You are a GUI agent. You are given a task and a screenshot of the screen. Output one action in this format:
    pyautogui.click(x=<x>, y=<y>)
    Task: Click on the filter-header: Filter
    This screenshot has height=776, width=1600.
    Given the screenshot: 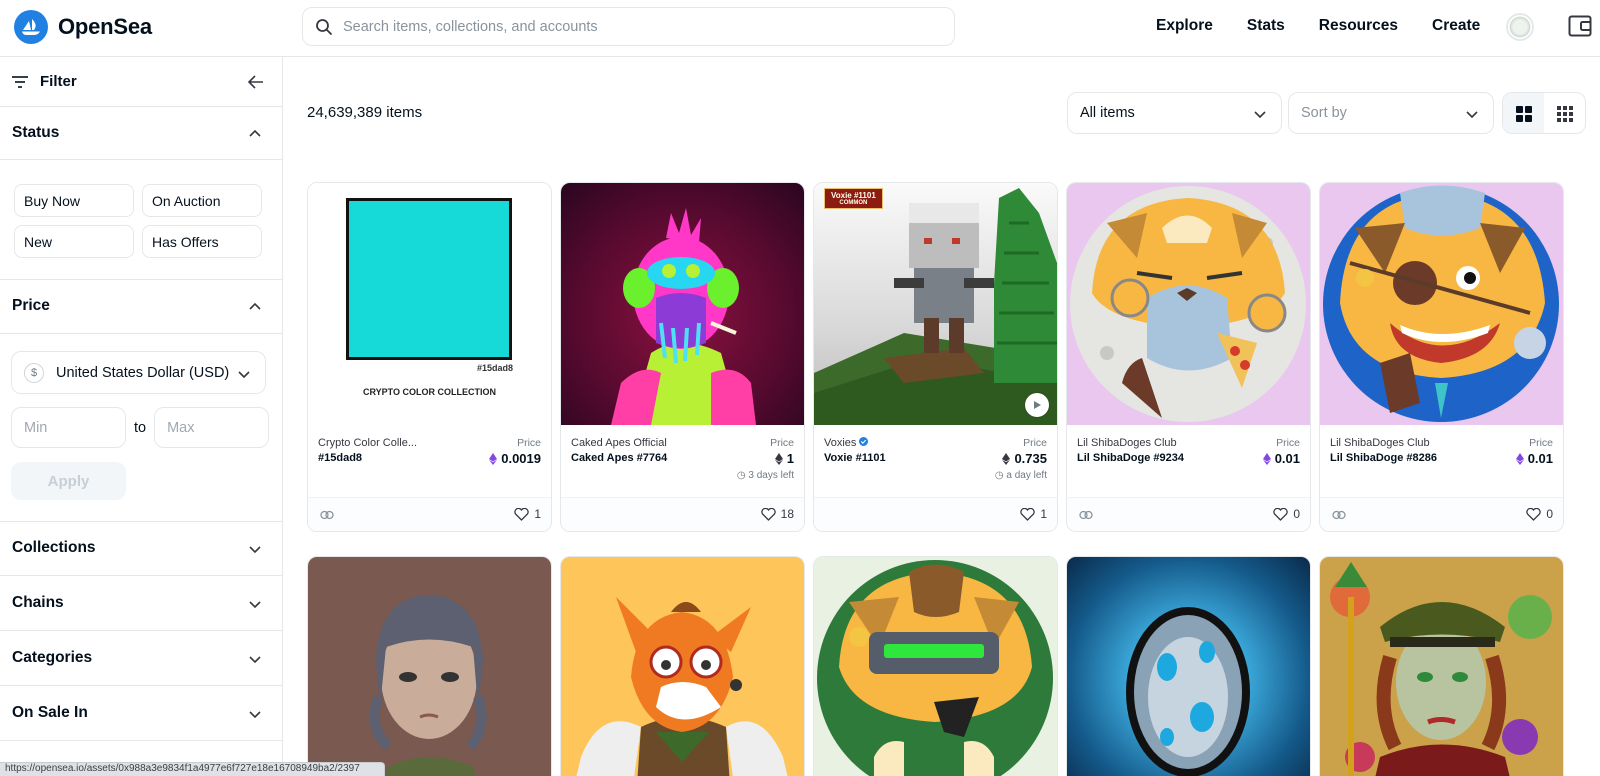 What is the action you would take?
    pyautogui.click(x=141, y=82)
    